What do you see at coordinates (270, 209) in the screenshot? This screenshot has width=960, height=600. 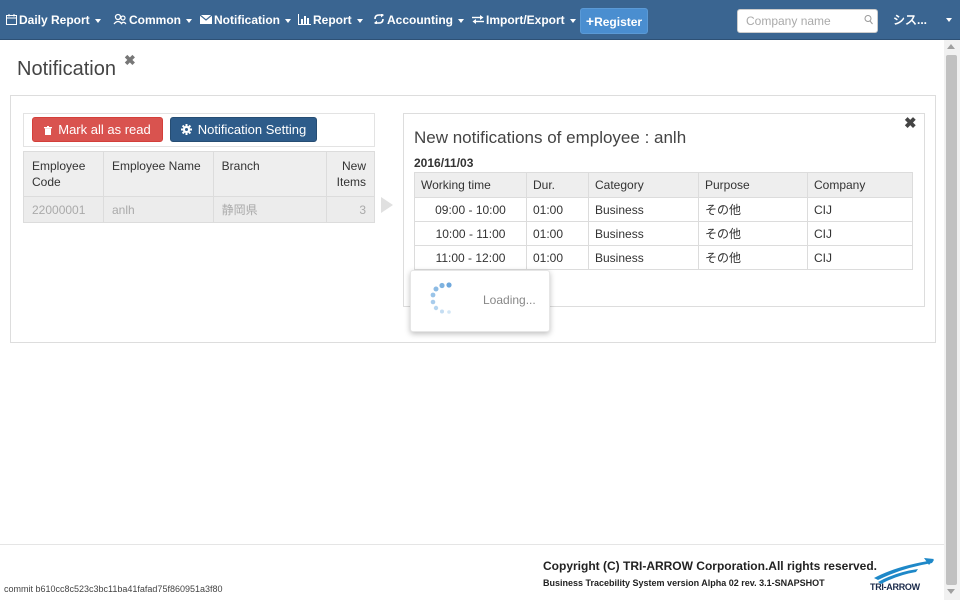 I see `cell-branch: 静岡県` at bounding box center [270, 209].